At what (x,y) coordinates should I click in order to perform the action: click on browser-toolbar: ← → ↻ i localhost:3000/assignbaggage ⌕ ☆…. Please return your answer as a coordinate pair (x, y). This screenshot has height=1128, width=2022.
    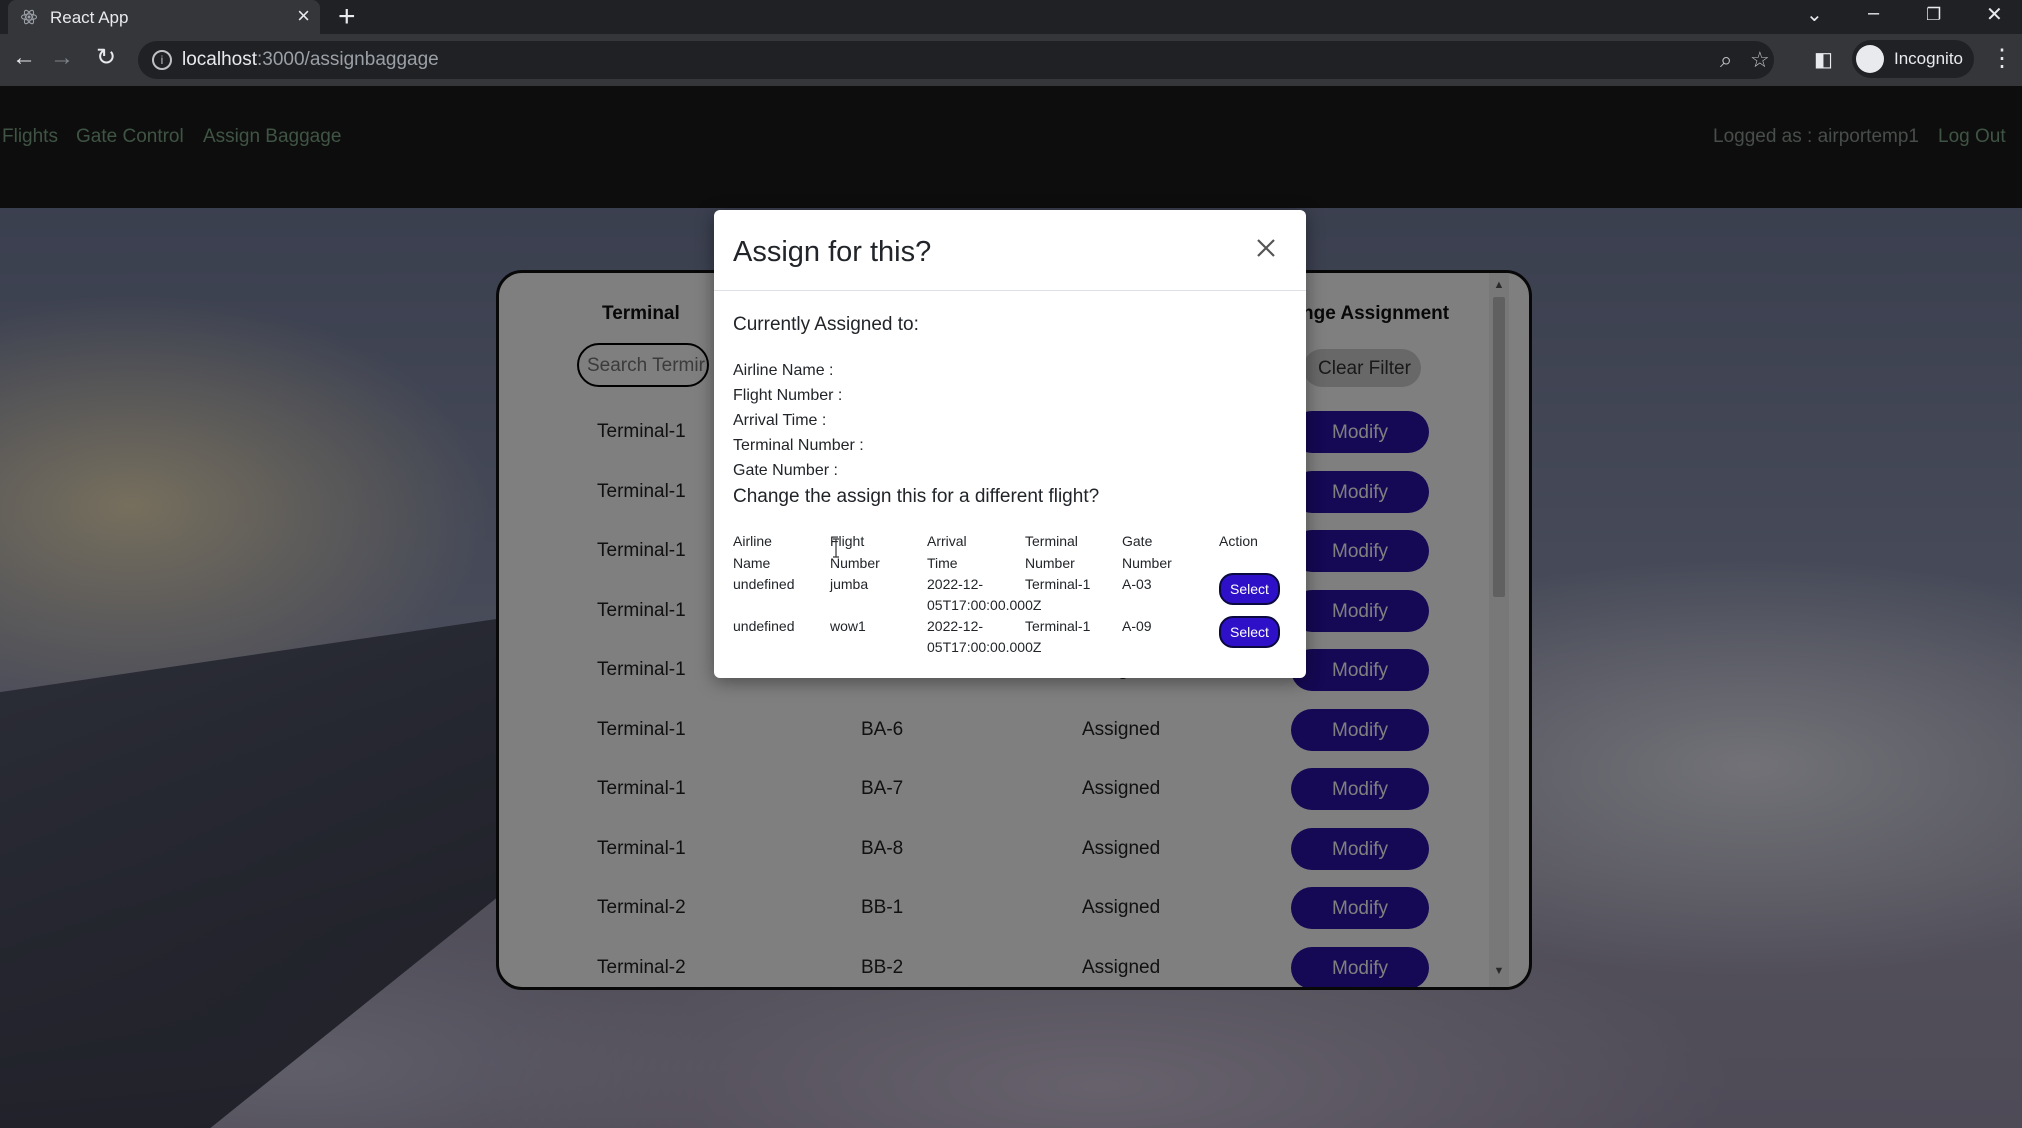
    Looking at the image, I should click on (1011, 60).